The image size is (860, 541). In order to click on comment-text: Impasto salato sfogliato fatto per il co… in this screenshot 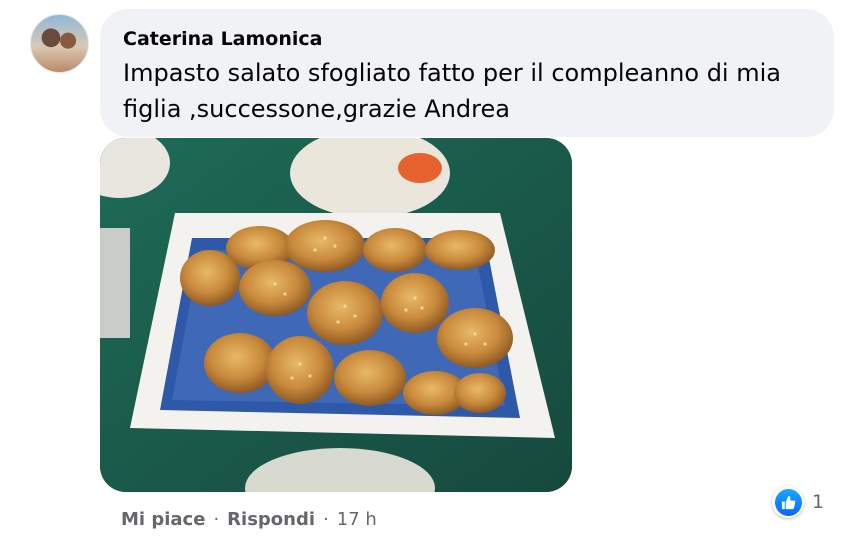, I will do `click(452, 91)`.